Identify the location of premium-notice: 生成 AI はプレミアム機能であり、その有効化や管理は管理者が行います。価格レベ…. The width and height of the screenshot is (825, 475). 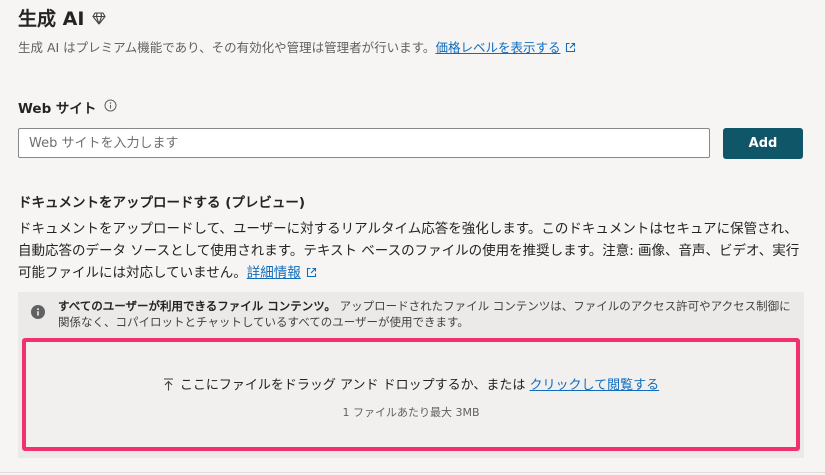
(297, 46).